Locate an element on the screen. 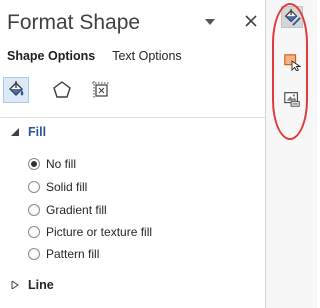 This screenshot has width=320, height=308. tab-text-options: Text Options is located at coordinates (146, 56).